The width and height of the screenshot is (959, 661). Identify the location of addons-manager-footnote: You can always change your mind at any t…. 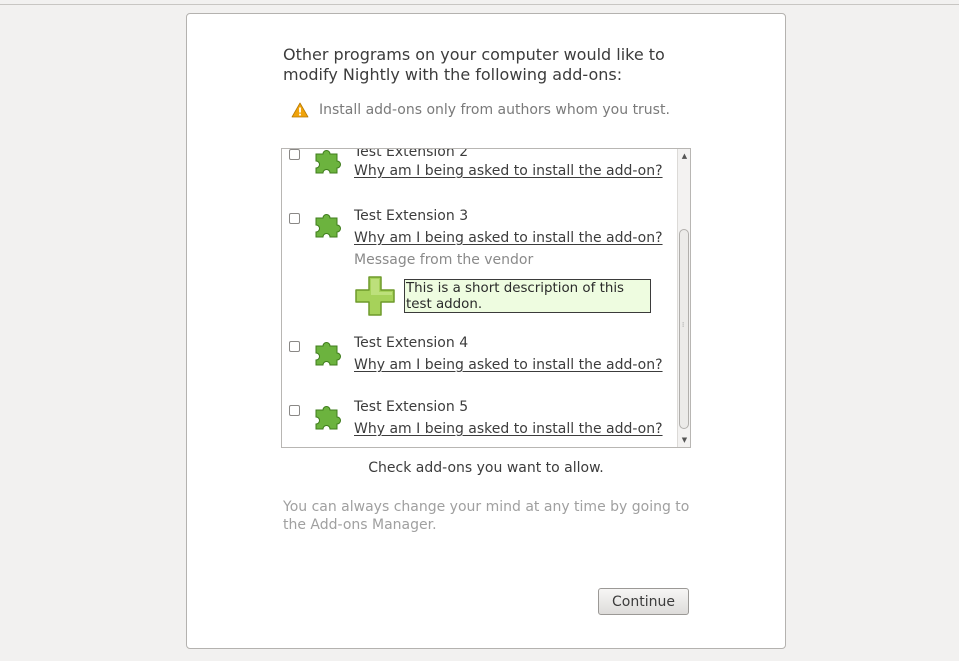
(486, 516).